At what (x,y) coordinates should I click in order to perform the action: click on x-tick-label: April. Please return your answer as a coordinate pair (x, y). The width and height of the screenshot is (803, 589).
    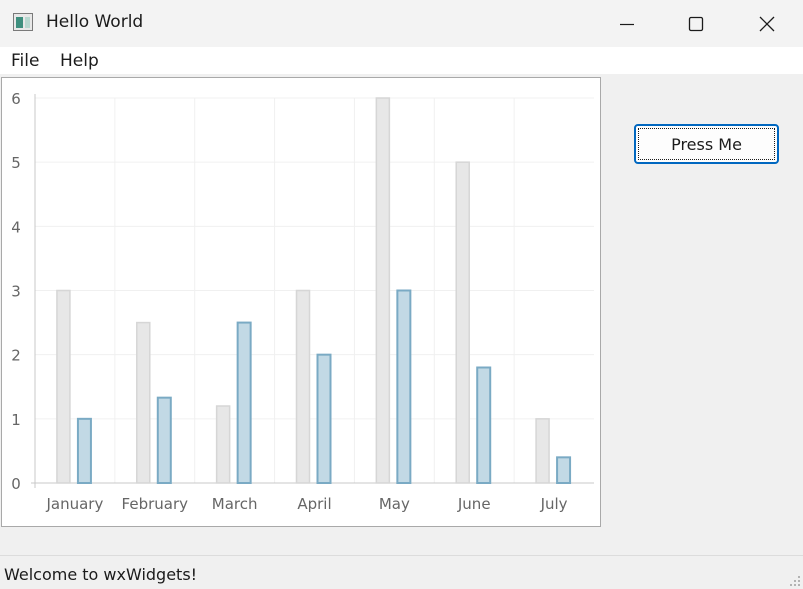
    Looking at the image, I should click on (314, 504).